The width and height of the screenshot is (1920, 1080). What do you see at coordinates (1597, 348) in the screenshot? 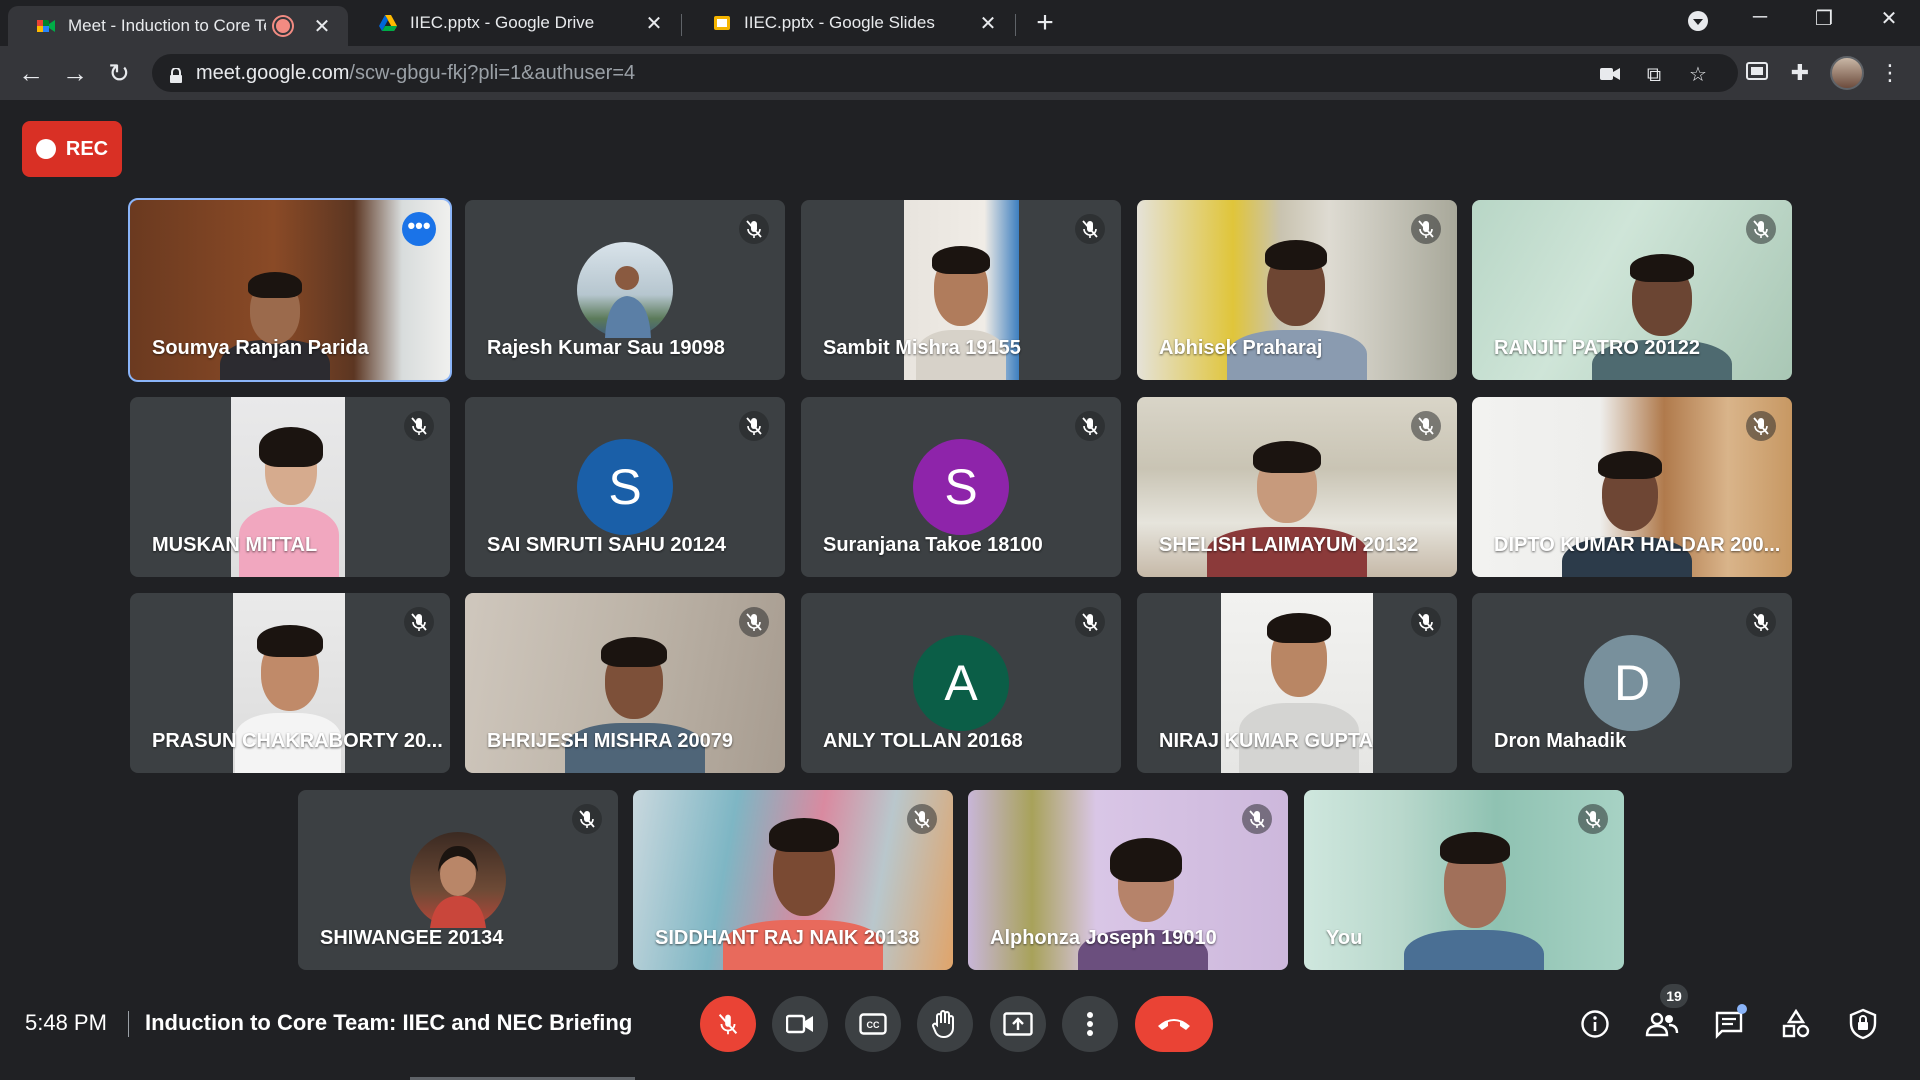
I see `participant-name: RANJIT PATRO 20122` at bounding box center [1597, 348].